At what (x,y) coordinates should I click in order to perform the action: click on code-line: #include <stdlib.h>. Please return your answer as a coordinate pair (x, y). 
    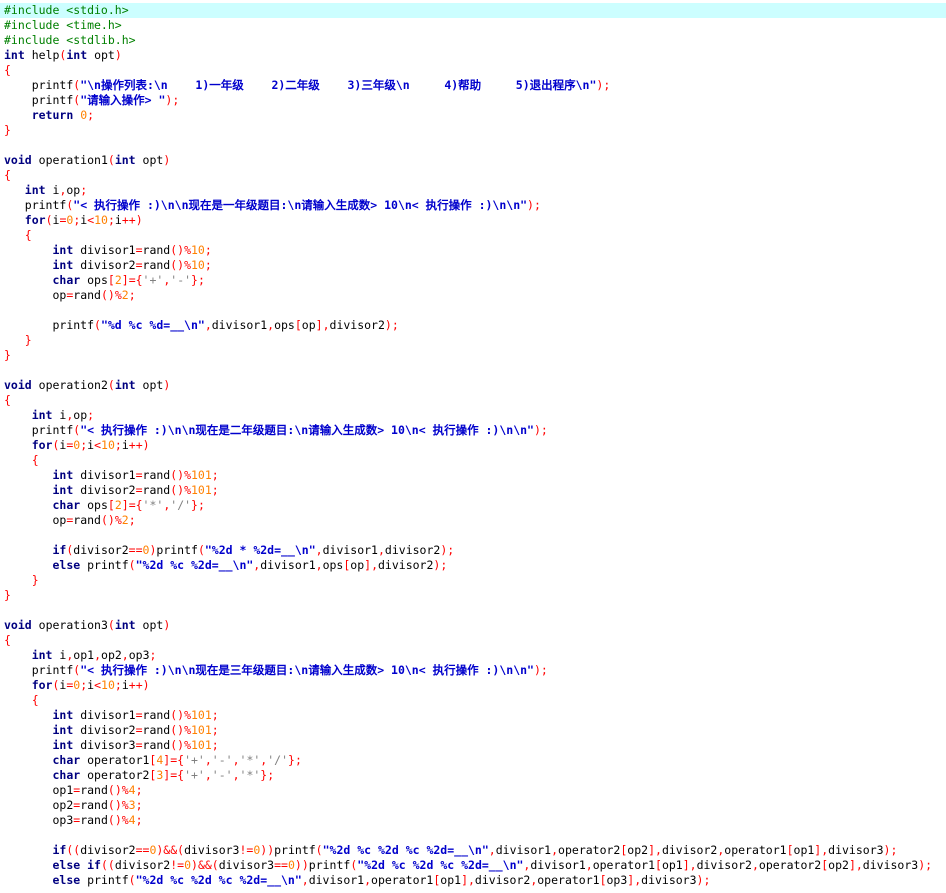
    Looking at the image, I should click on (473, 40).